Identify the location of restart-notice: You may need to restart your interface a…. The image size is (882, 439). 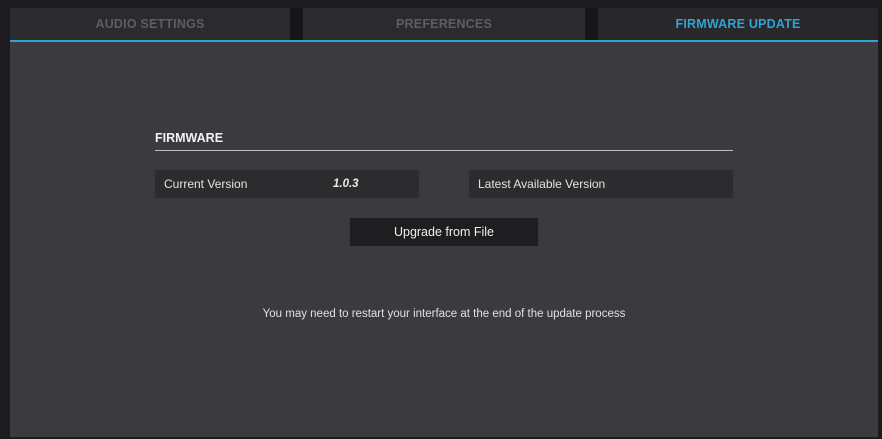
(444, 314).